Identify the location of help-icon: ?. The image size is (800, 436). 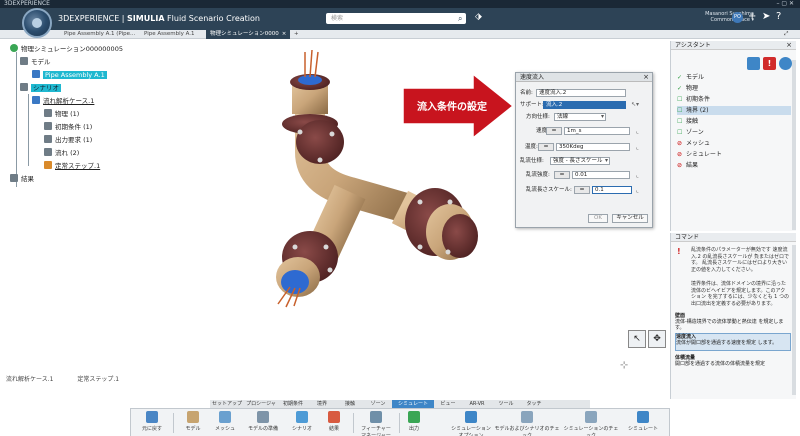
(778, 17).